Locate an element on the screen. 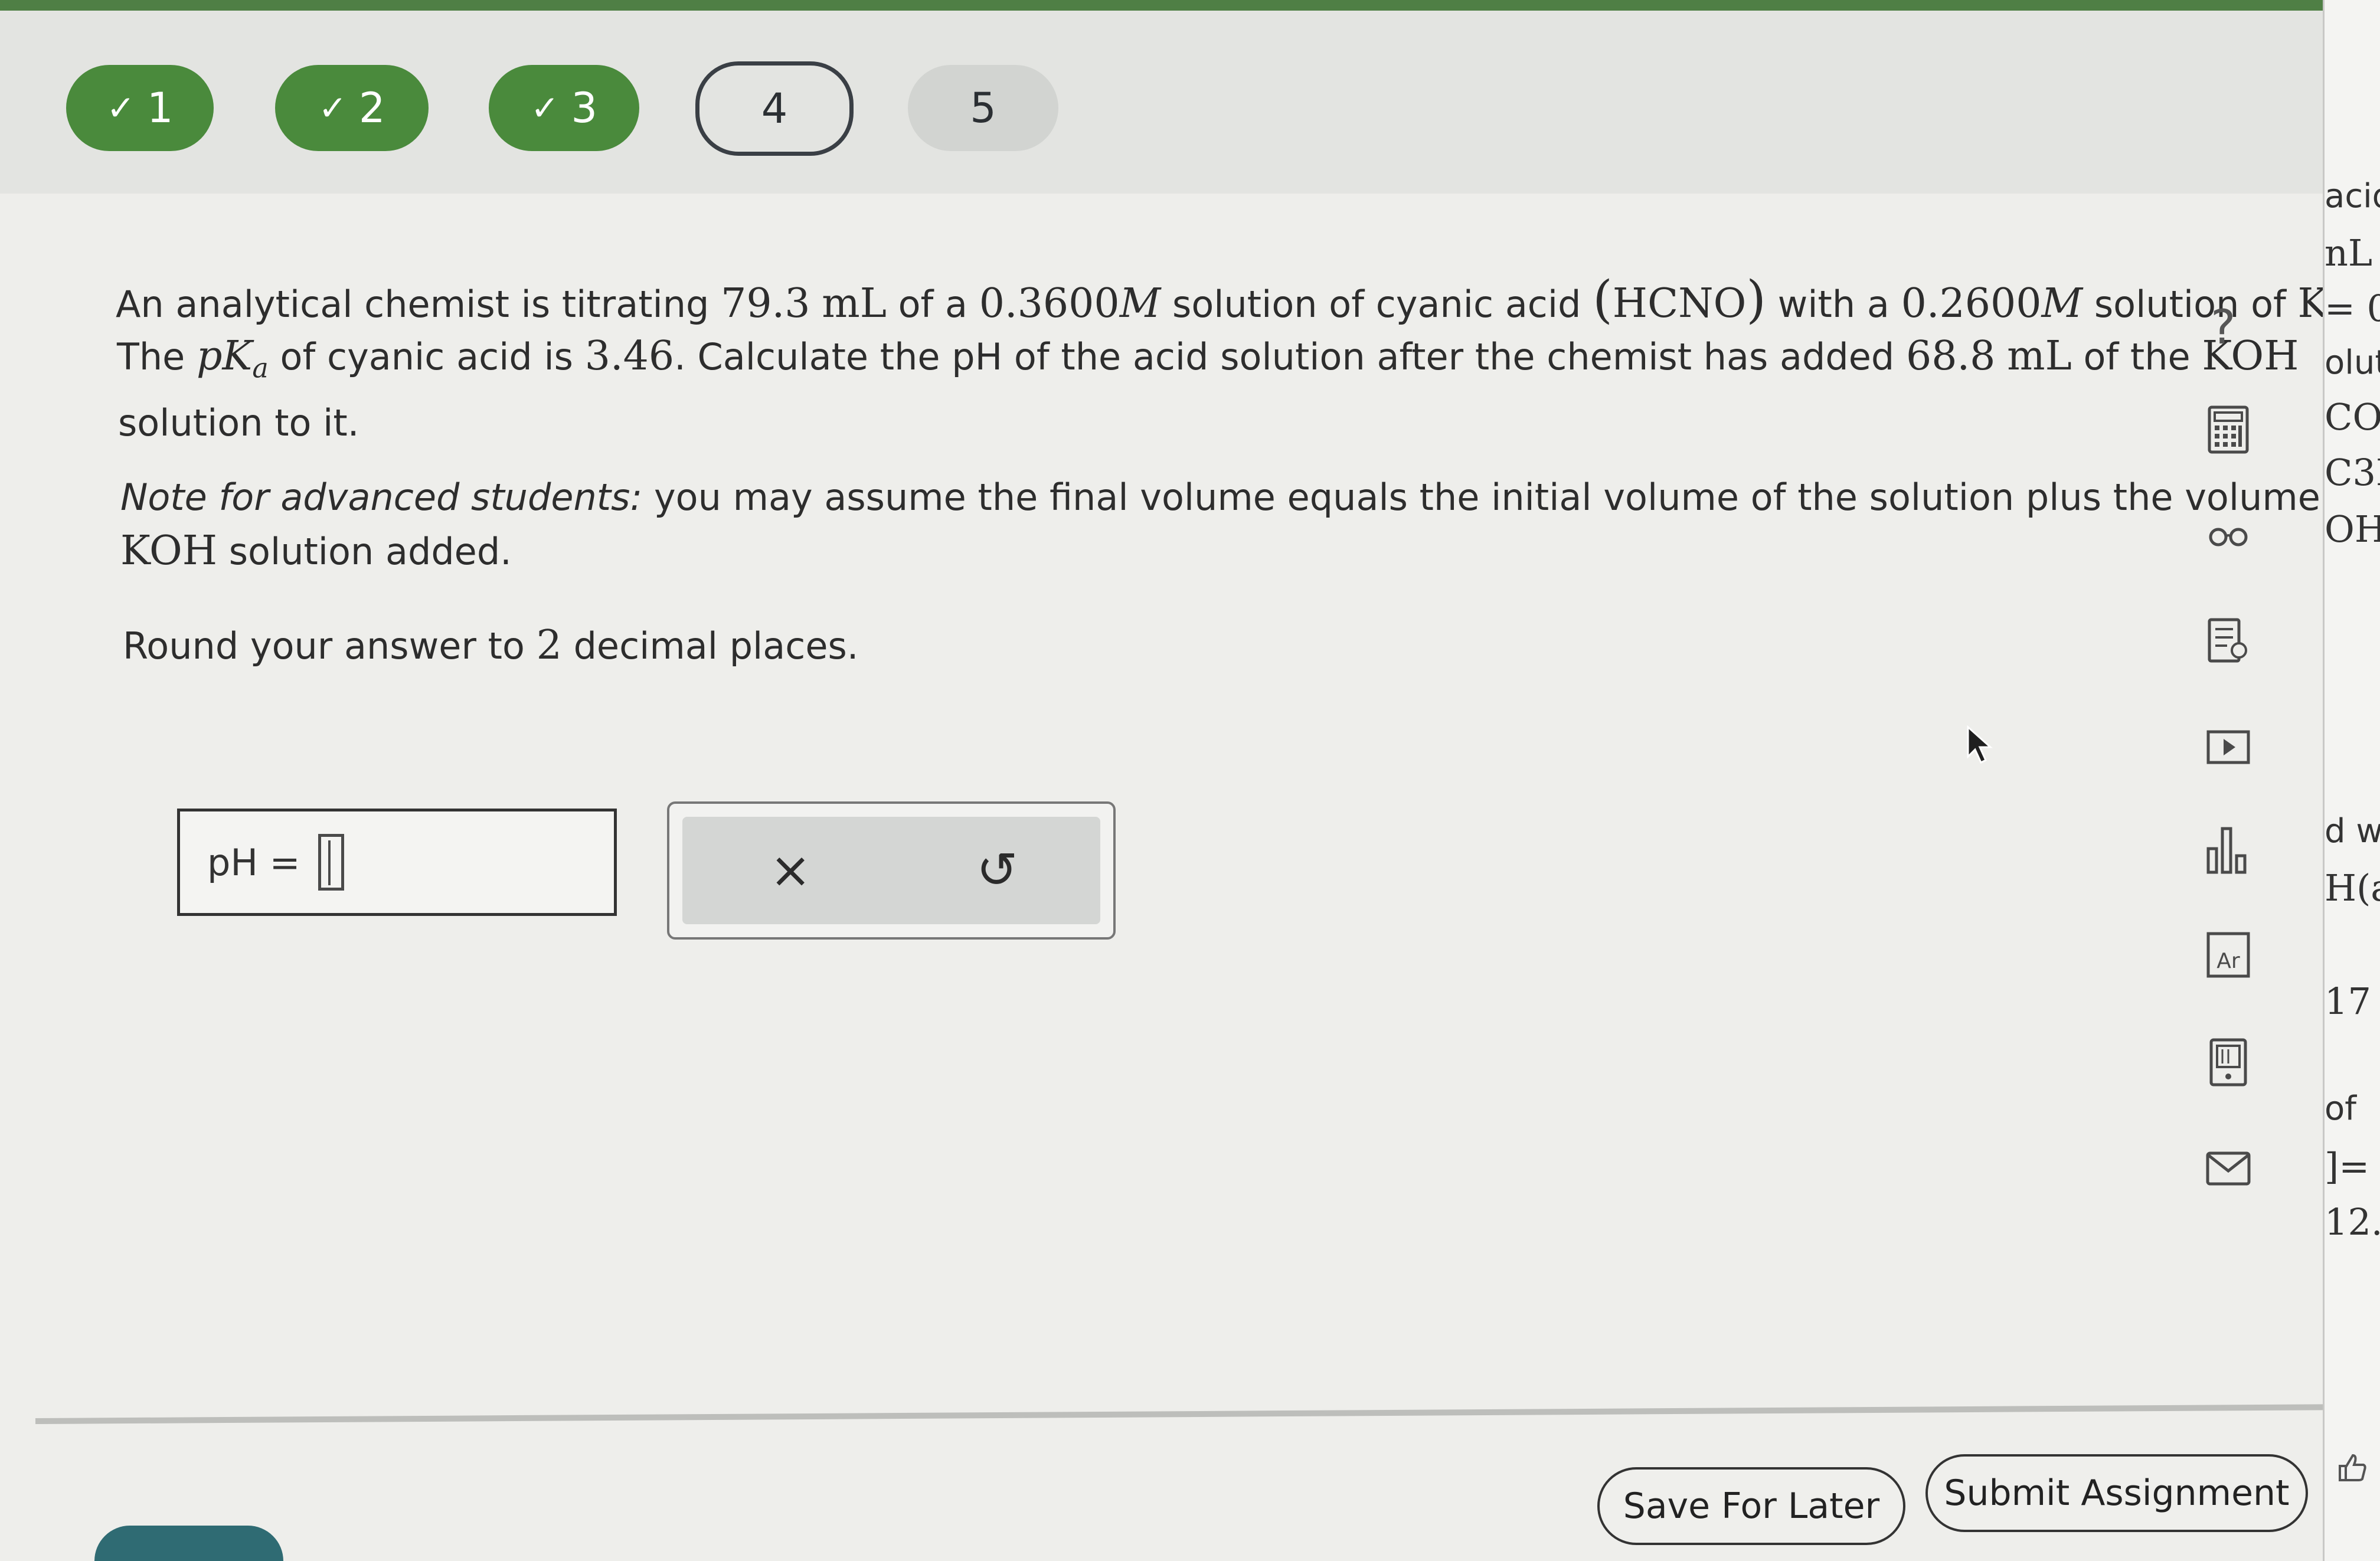 The width and height of the screenshot is (2380, 1561). background-text: of is located at coordinates (2340, 1108).